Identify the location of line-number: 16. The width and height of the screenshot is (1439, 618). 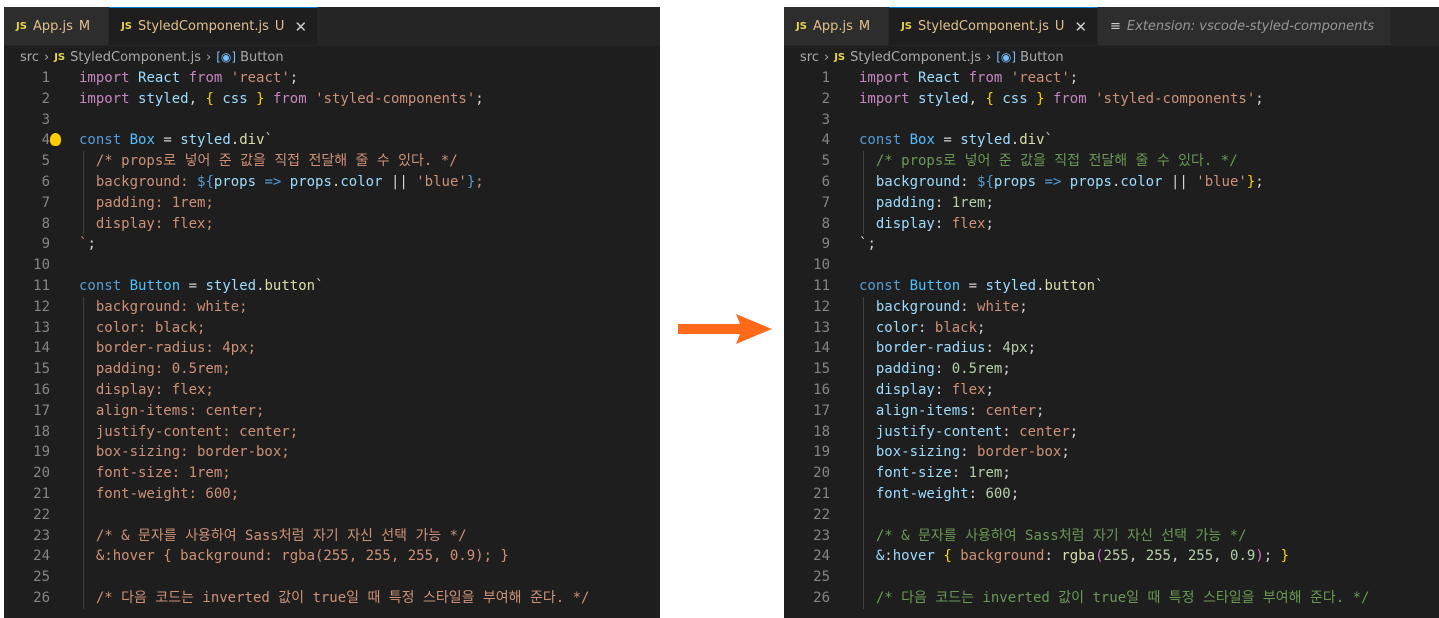
(41, 389).